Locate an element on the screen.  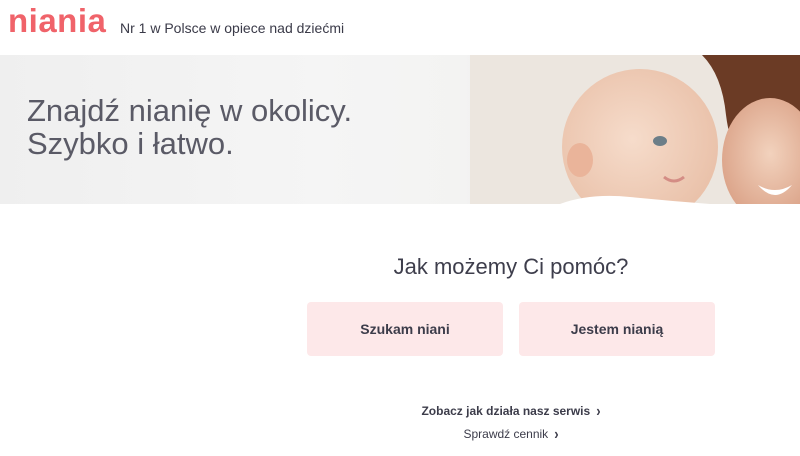
hero-line-1: Znajdź nianię w okolicy. is located at coordinates (190, 110).